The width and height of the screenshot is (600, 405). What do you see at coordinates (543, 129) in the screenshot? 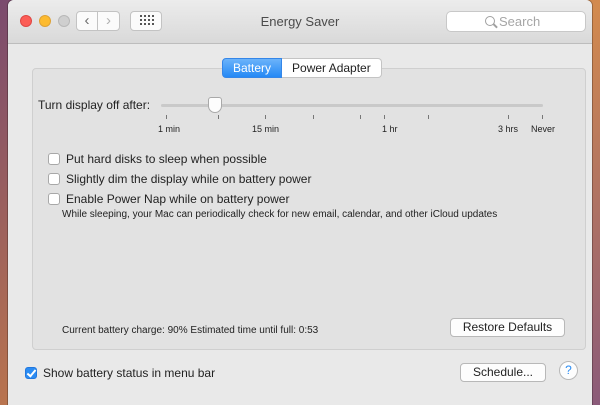
I see `tick-label-never: Never` at bounding box center [543, 129].